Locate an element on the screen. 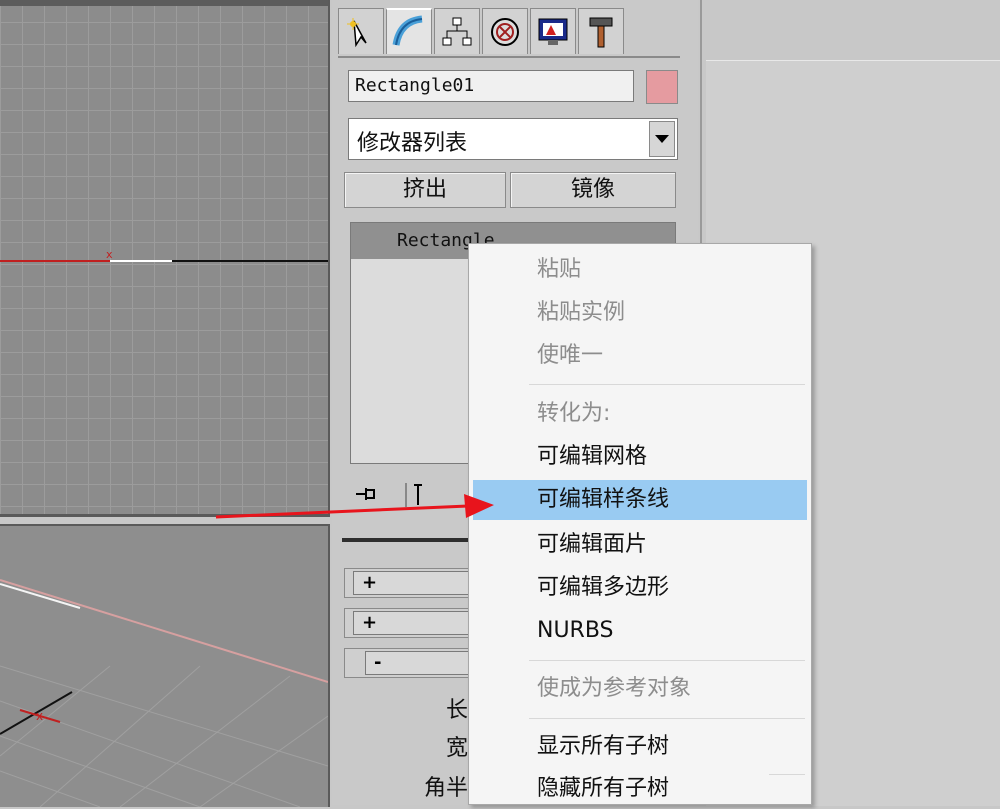 The width and height of the screenshot is (1000, 809). modifier-list-label: 修改器列表 is located at coordinates (412, 143).